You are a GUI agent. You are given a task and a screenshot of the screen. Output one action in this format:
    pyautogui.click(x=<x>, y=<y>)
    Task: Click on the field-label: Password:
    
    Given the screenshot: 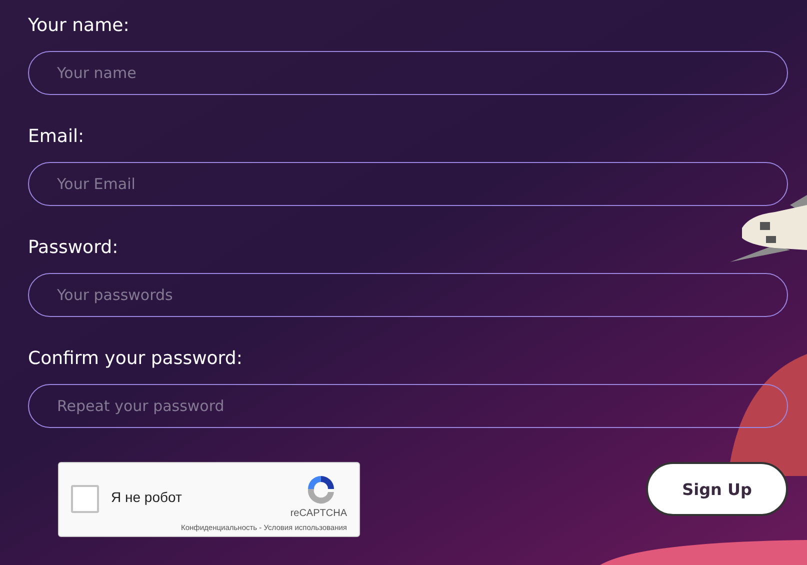 What is the action you would take?
    pyautogui.click(x=74, y=248)
    